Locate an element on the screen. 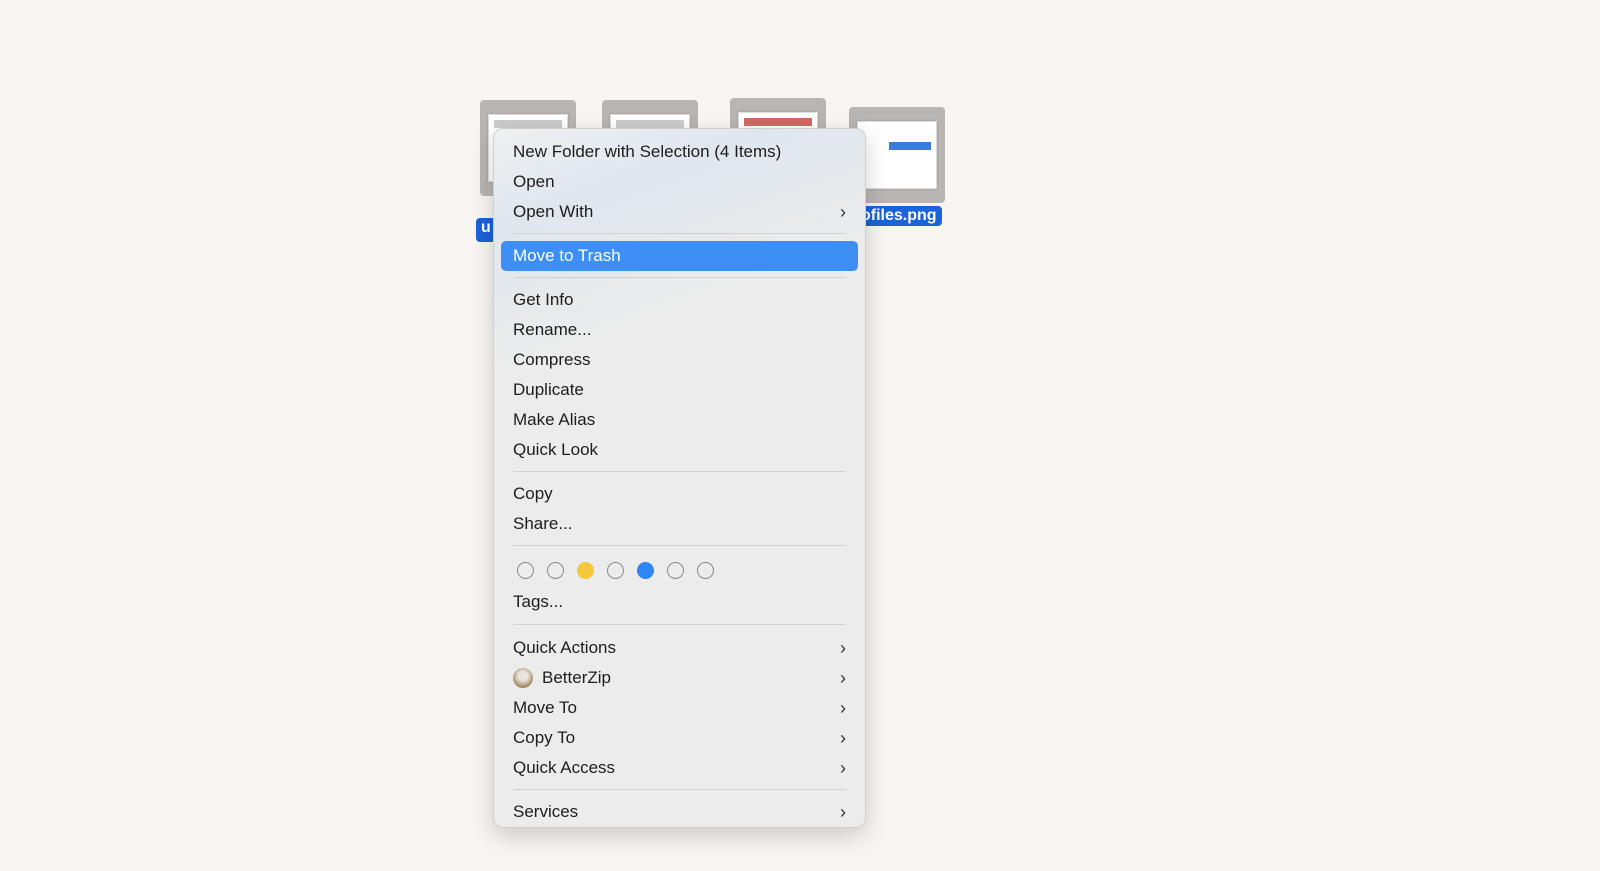  tag-color-picker is located at coordinates (679, 570).